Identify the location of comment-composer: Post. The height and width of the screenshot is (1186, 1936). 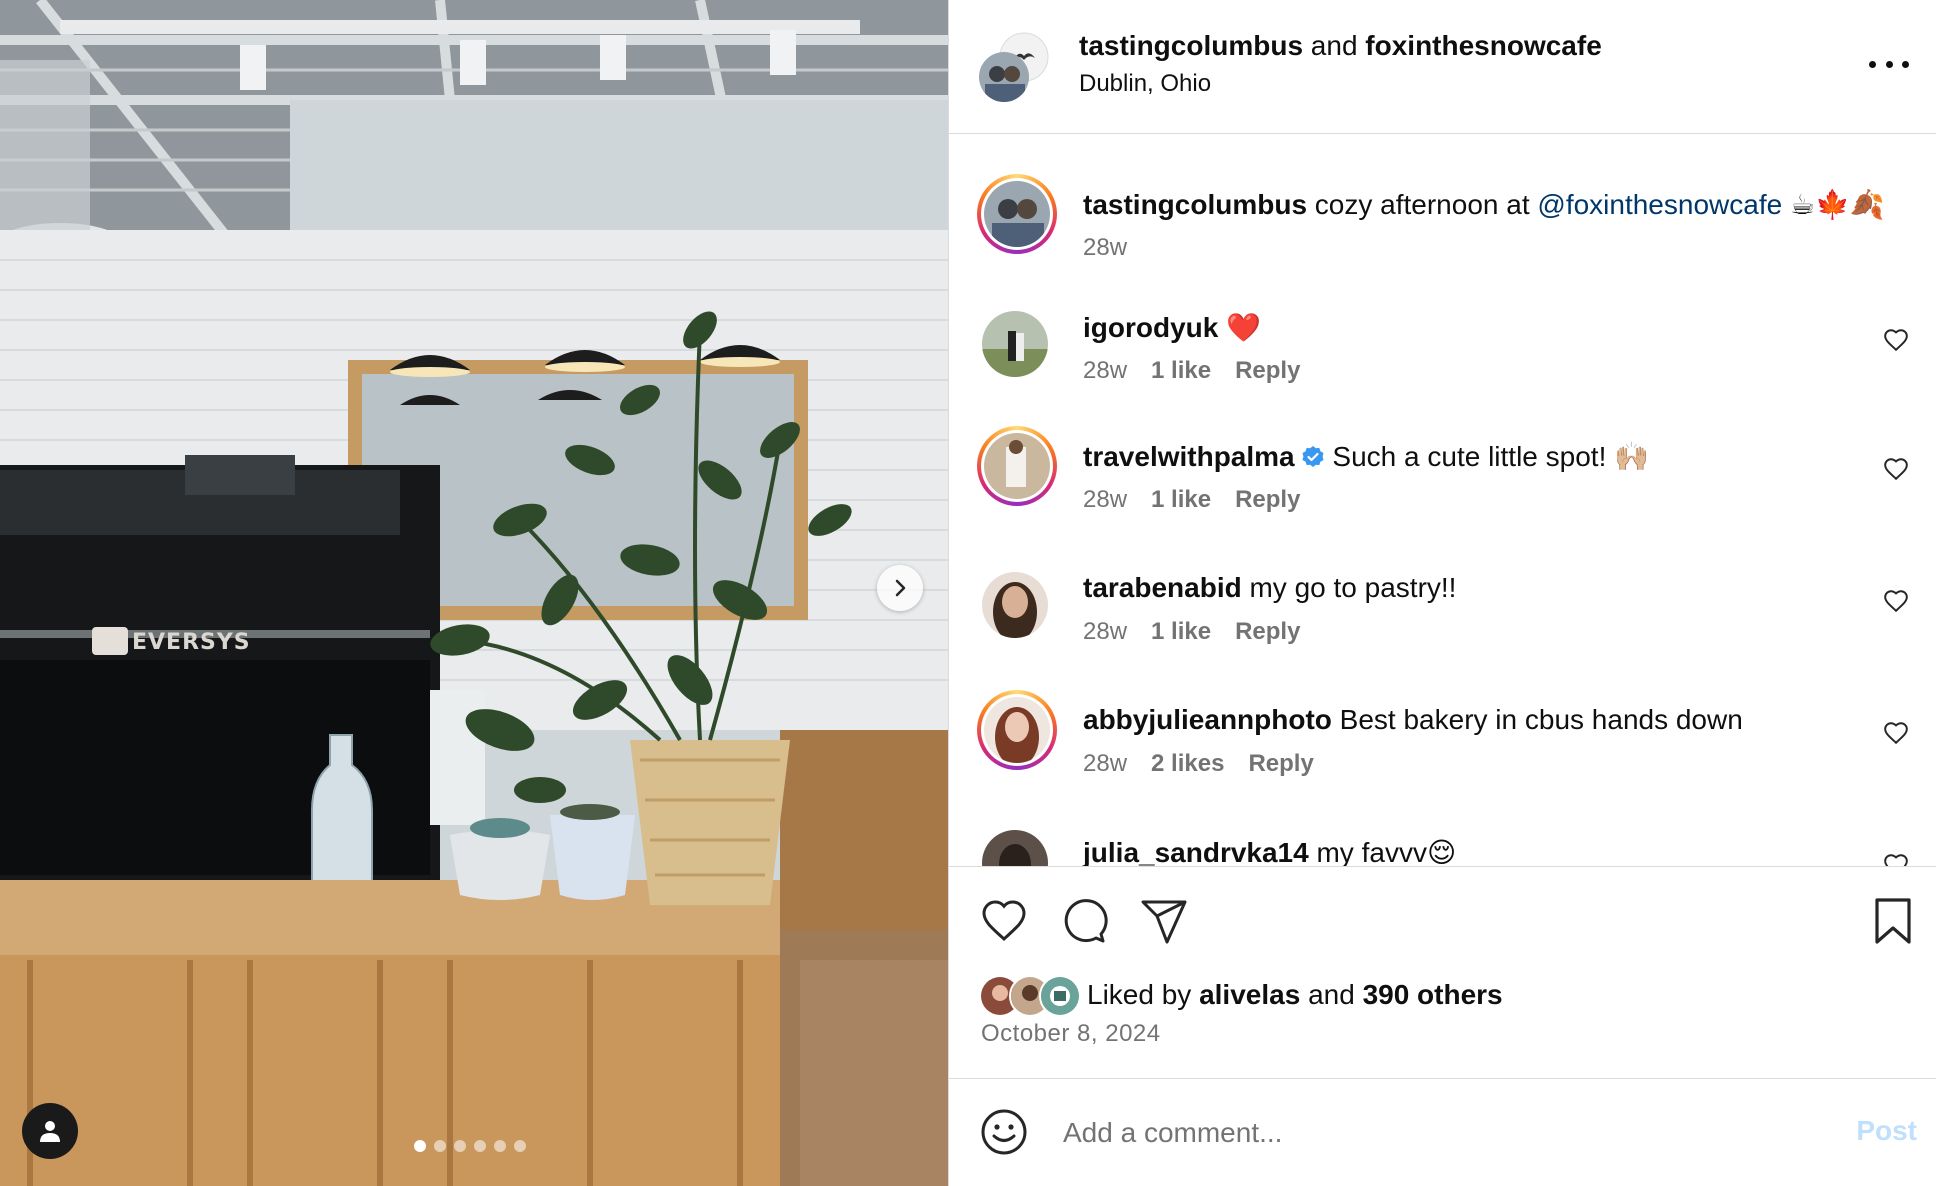
(1442, 1132).